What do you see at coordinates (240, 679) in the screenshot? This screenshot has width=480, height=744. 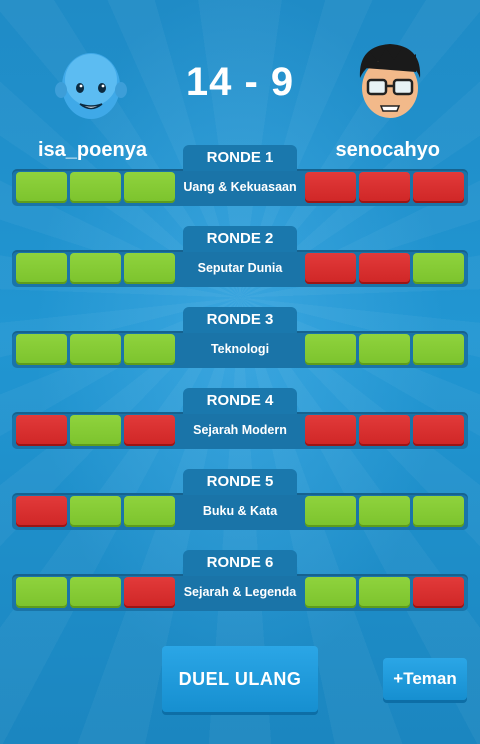 I see `rematch-button: DUEL ULANG` at bounding box center [240, 679].